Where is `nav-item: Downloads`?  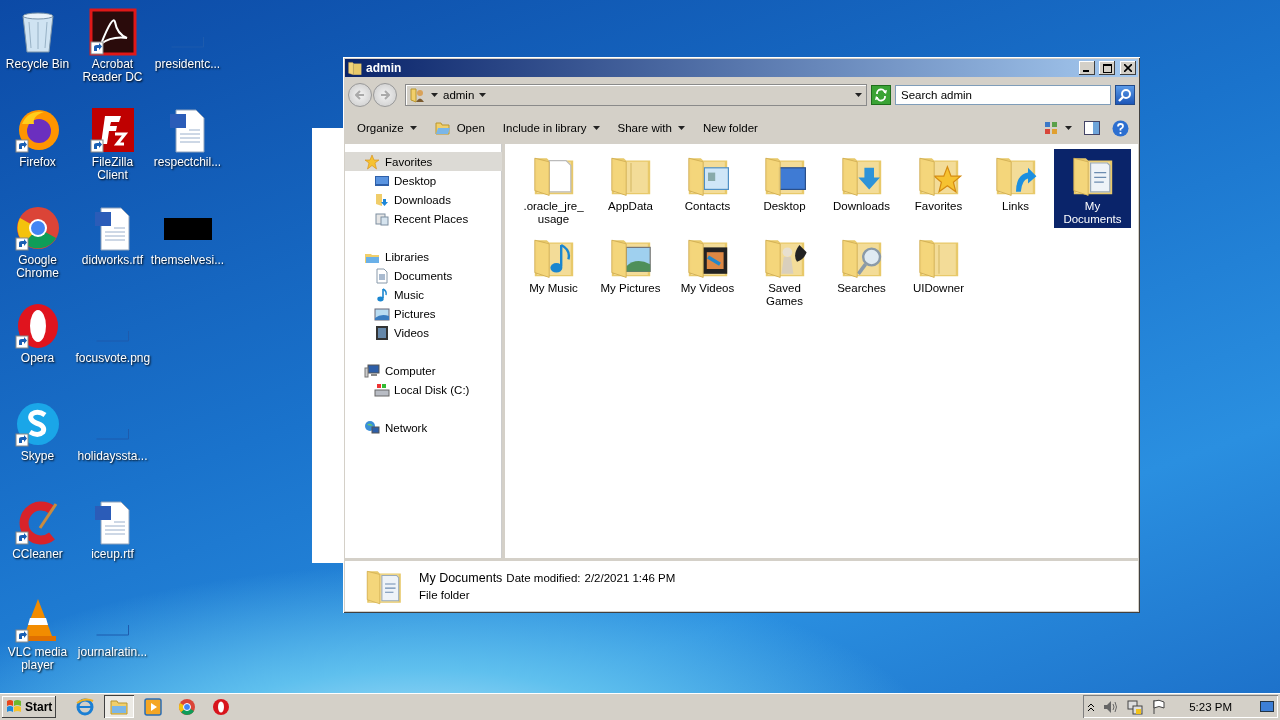 nav-item: Downloads is located at coordinates (423, 199).